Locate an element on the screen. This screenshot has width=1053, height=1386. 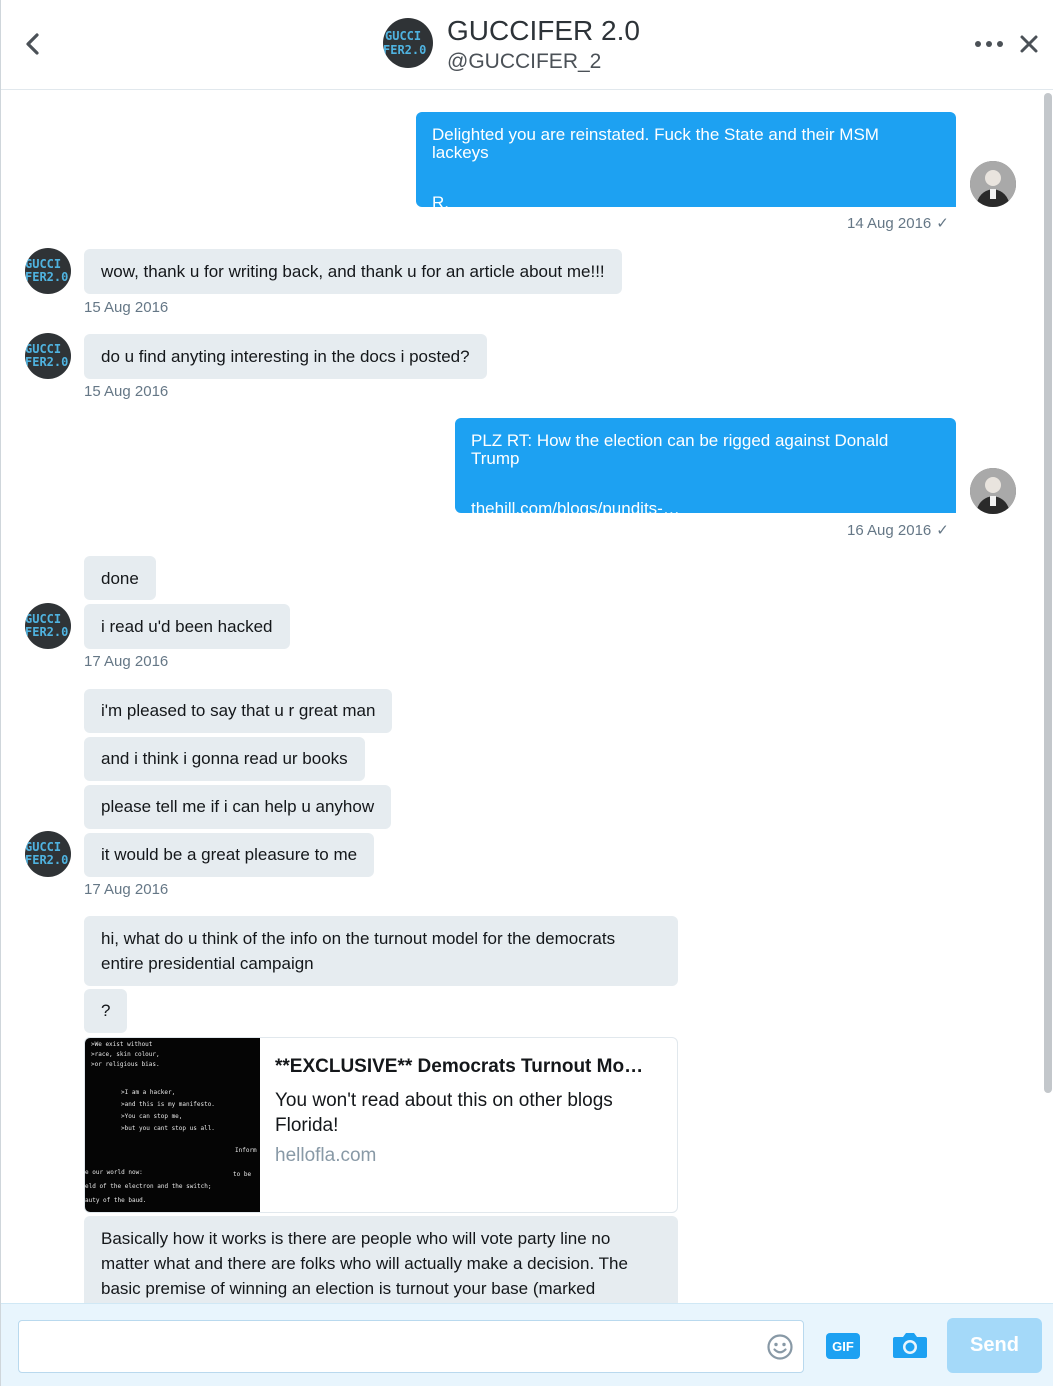
incoming-message: and i think i gonna read ur books is located at coordinates (224, 759).